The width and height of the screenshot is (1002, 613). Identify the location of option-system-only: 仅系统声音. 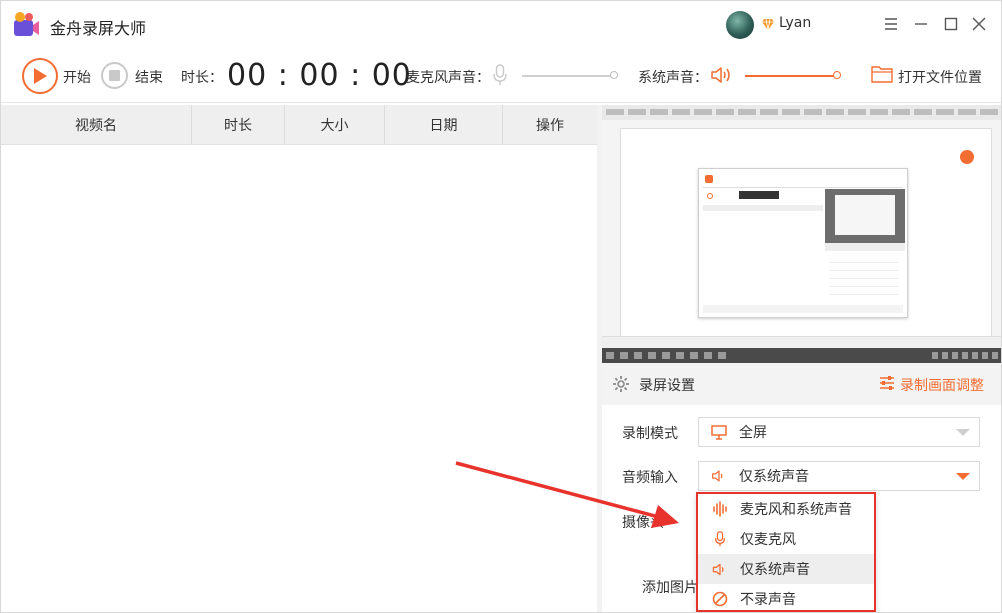
(786, 569).